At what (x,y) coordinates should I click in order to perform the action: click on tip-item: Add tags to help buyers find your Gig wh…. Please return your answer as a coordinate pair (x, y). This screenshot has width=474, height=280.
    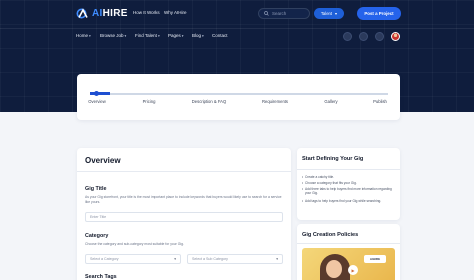
    Looking at the image, I should click on (348, 201).